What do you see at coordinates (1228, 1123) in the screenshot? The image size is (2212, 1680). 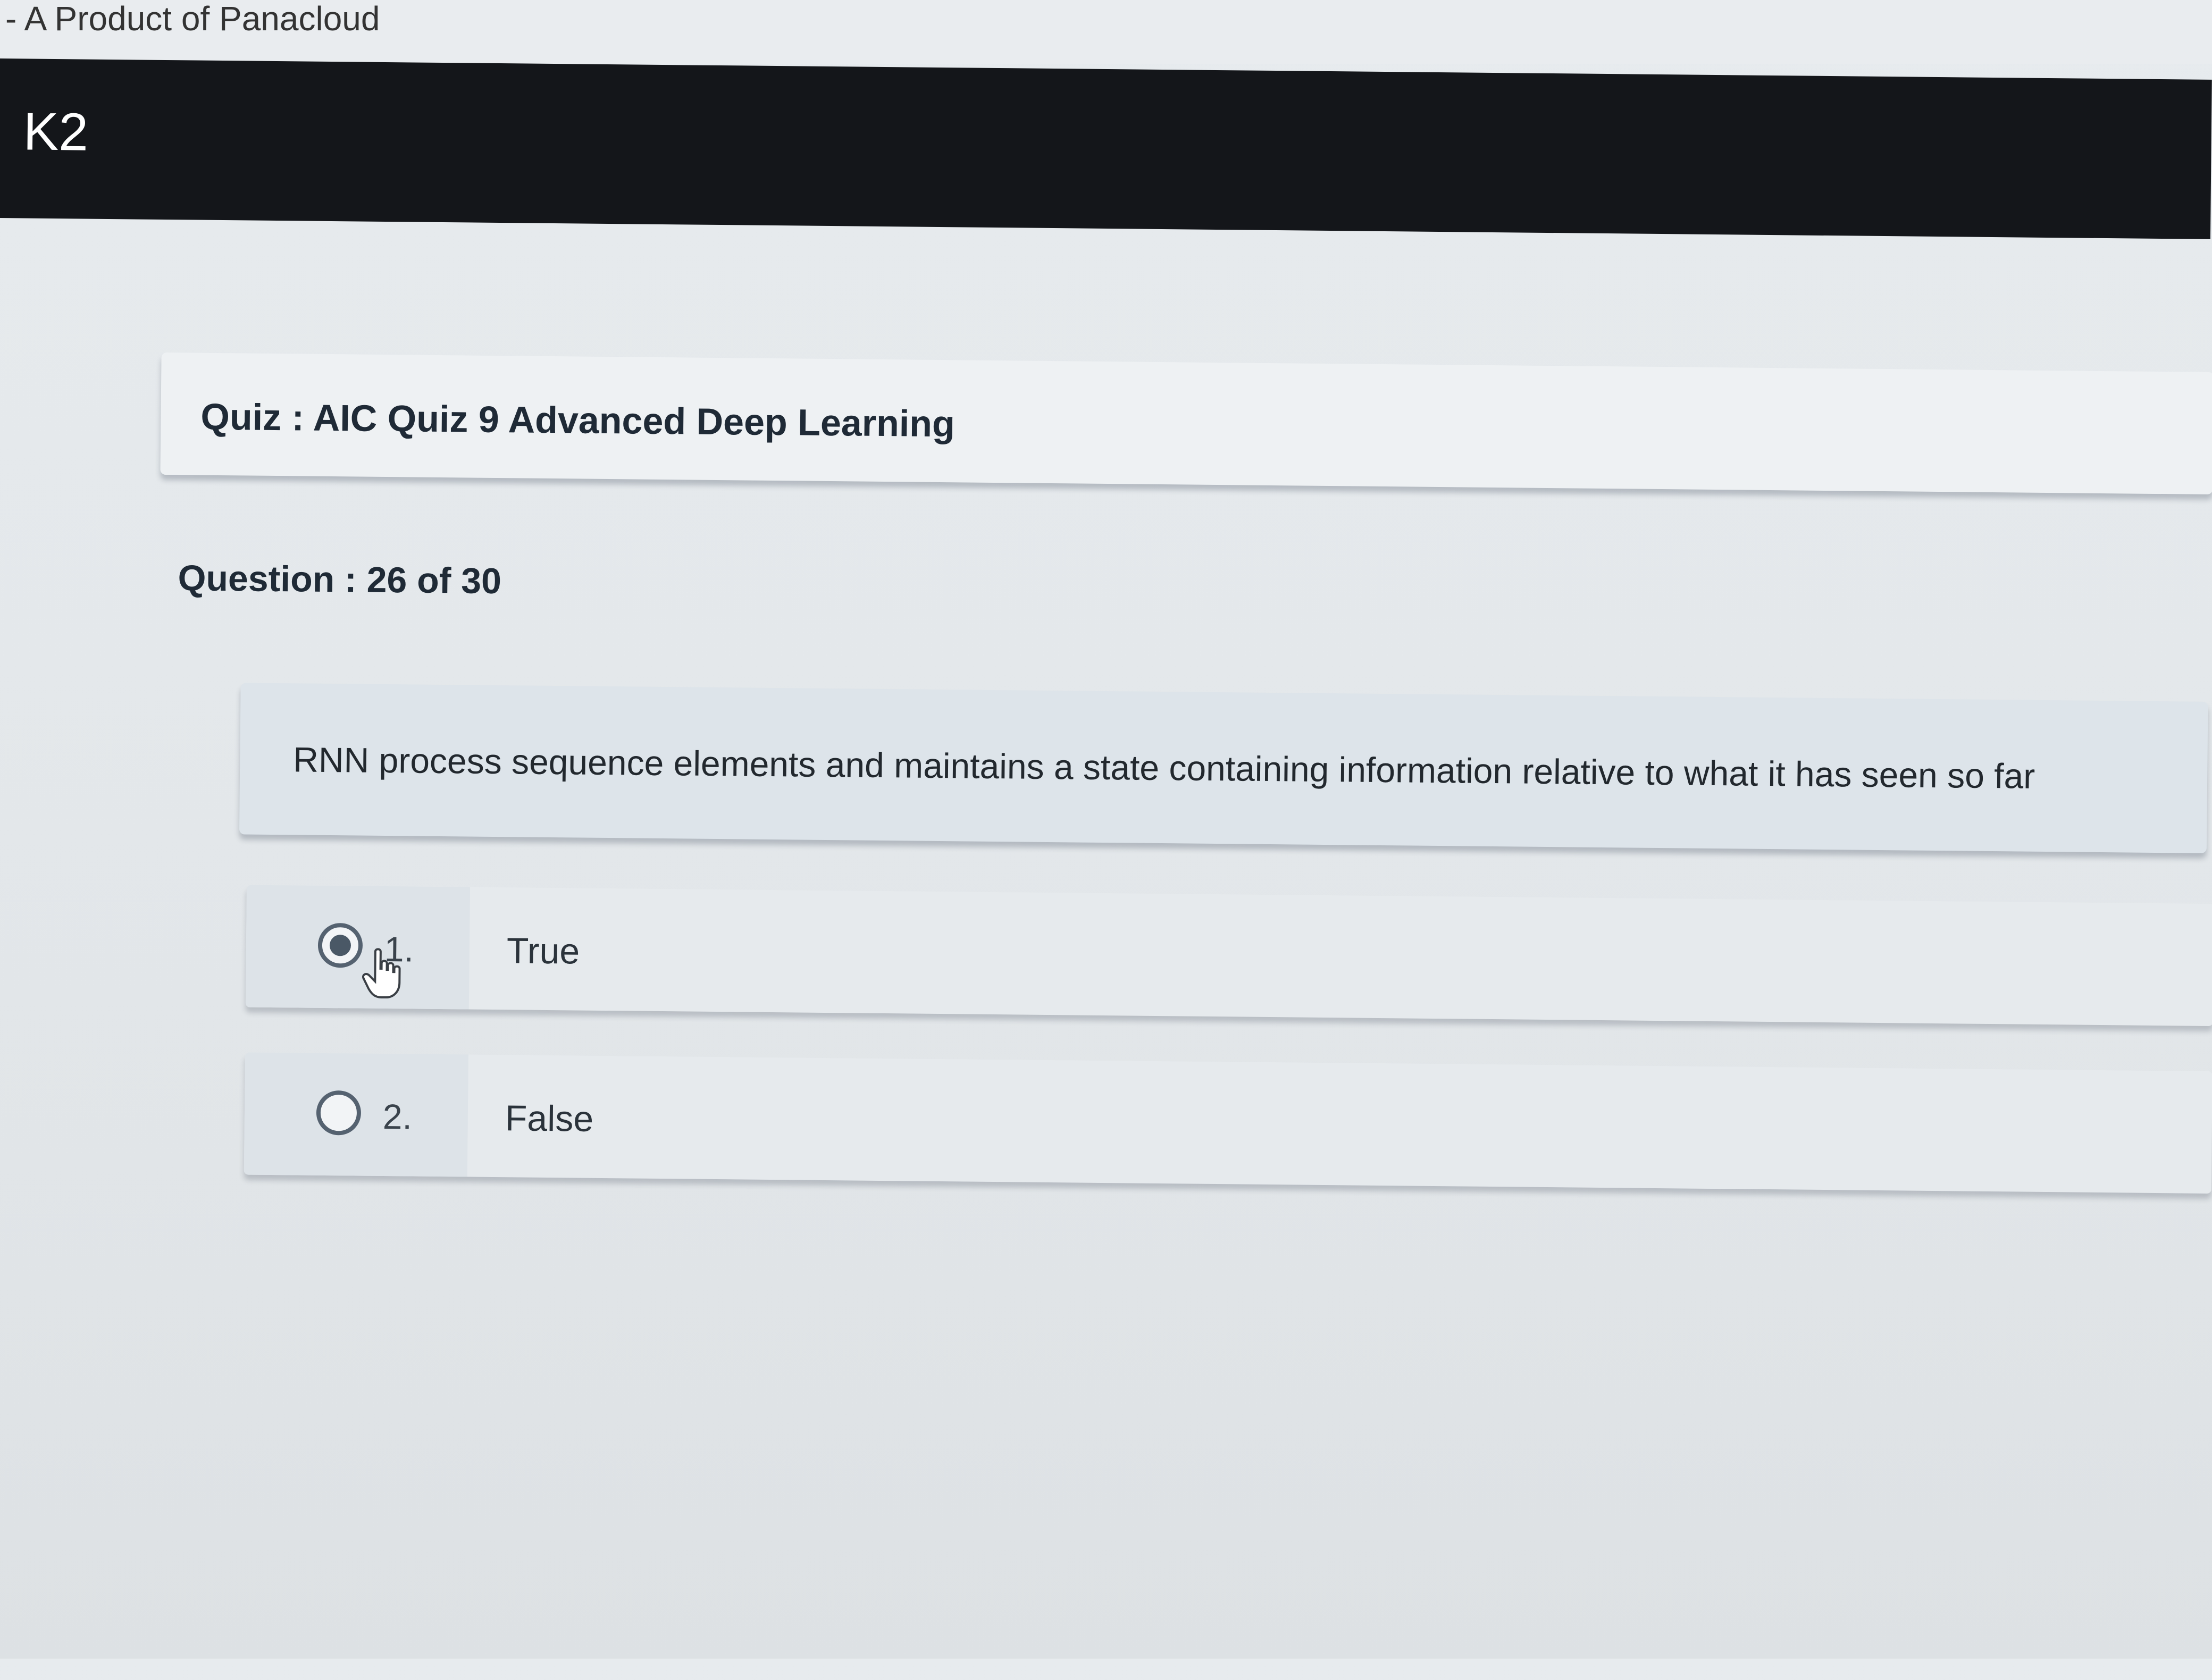 I see `answer-option-false: 2. False` at bounding box center [1228, 1123].